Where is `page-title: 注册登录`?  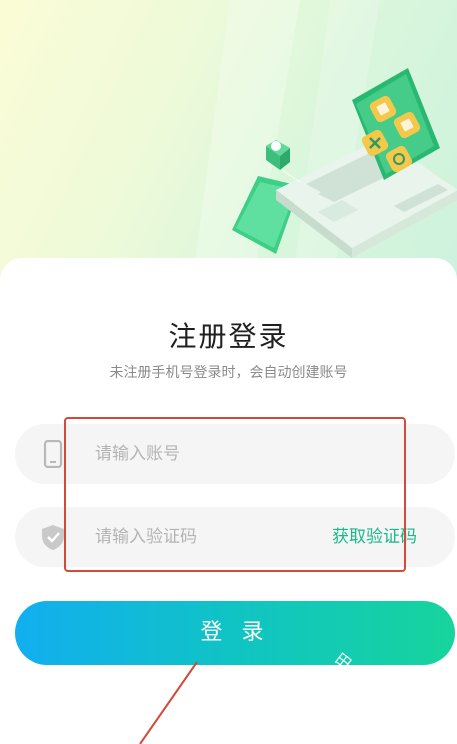 page-title: 注册登录 is located at coordinates (228, 336).